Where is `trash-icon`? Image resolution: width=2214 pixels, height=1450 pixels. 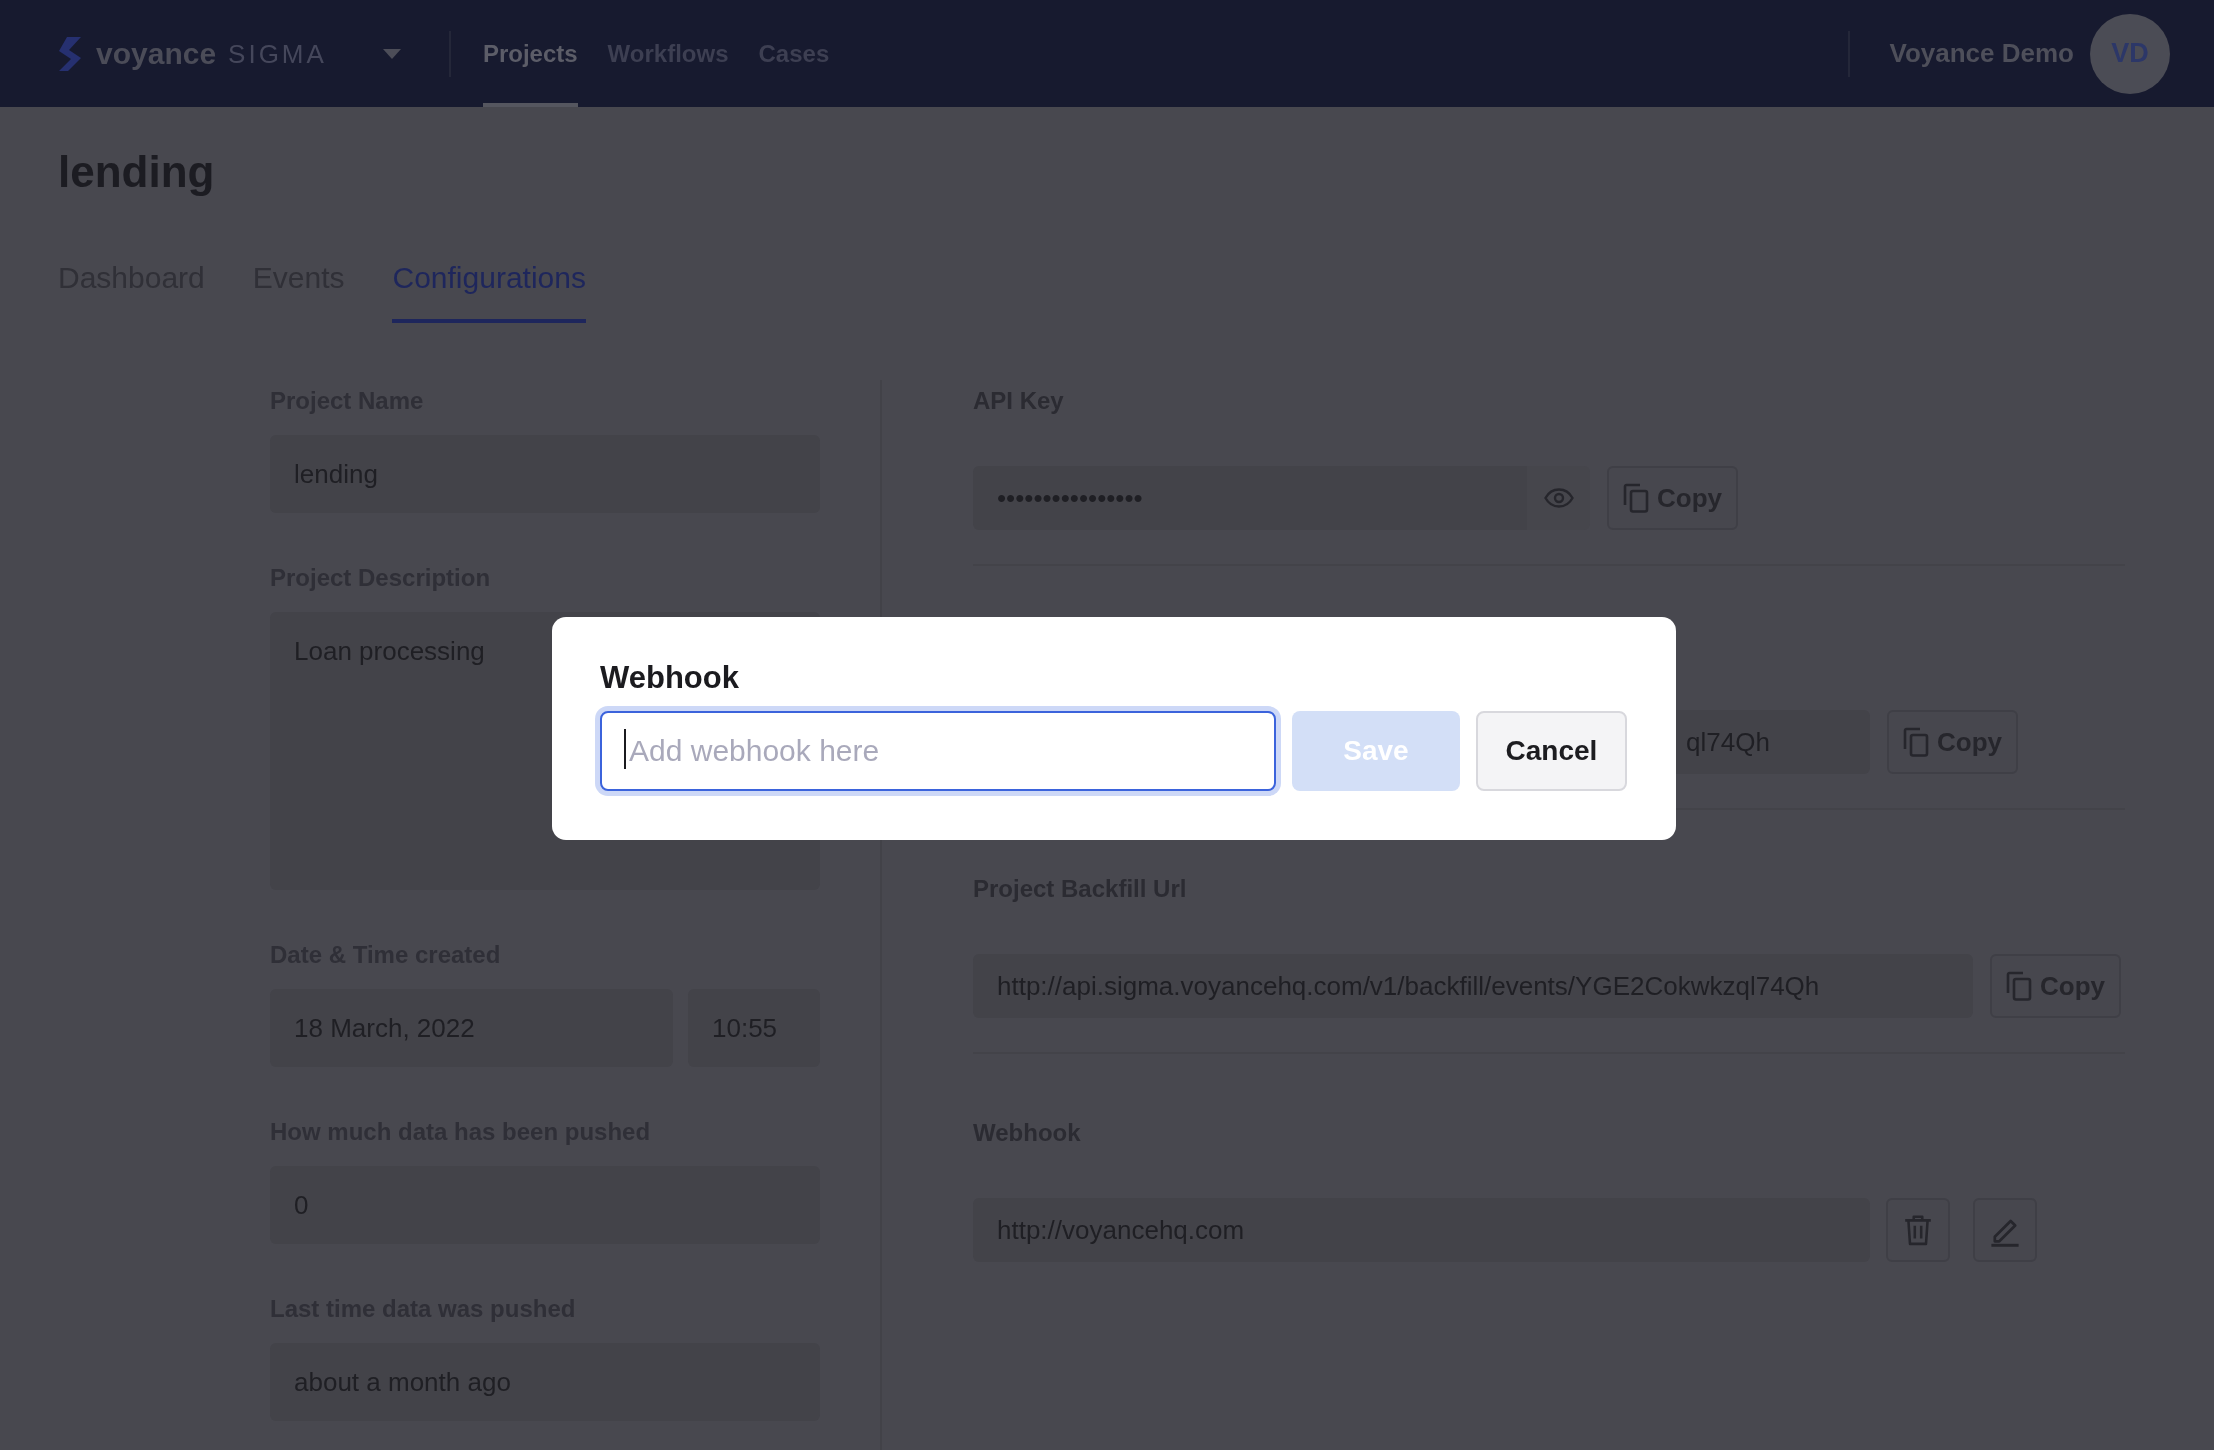
trash-icon is located at coordinates (1918, 1230).